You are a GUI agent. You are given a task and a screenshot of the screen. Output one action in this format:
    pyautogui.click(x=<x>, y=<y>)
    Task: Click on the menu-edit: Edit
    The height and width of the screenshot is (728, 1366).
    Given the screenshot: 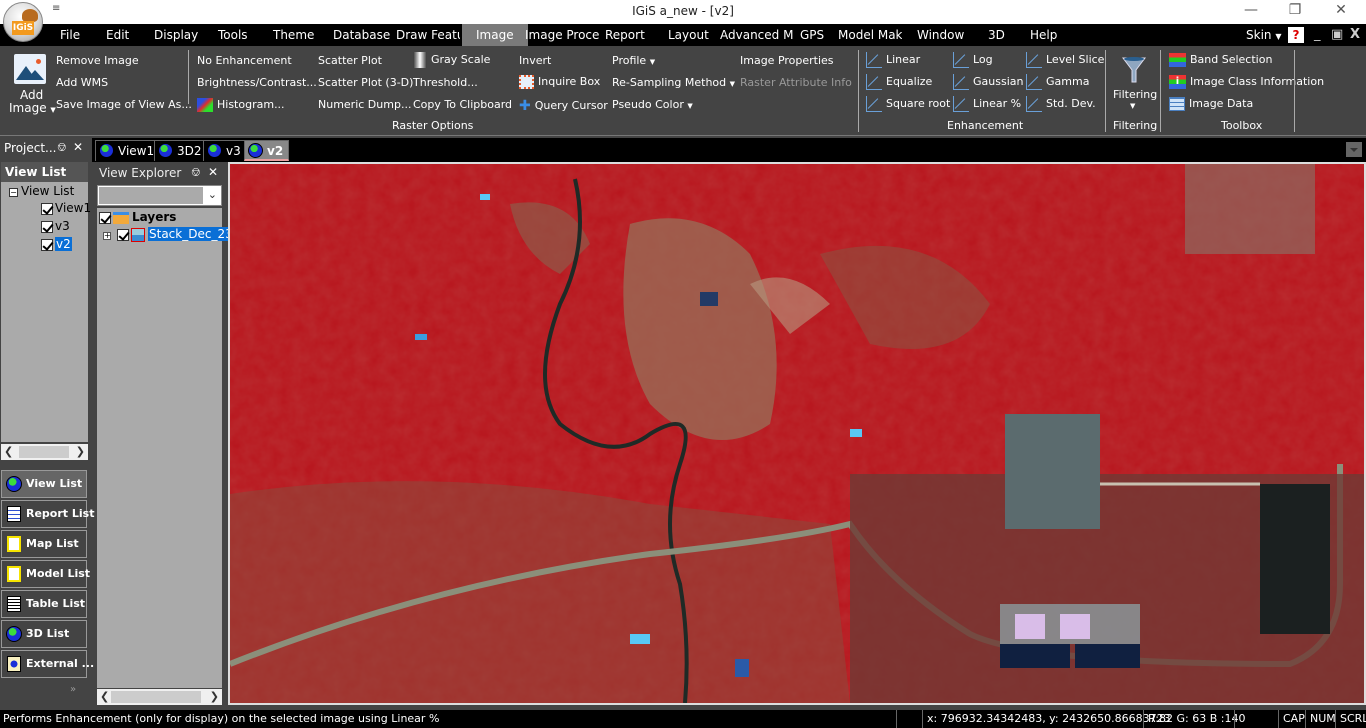 What is the action you would take?
    pyautogui.click(x=117, y=35)
    